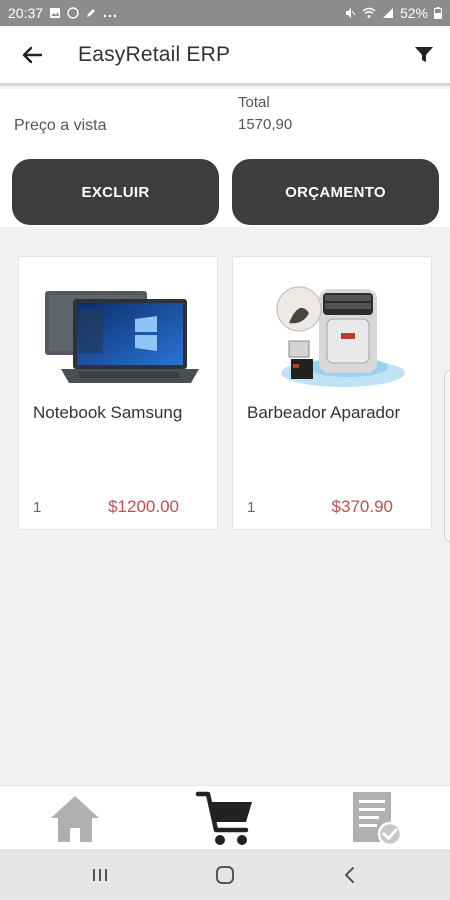 The image size is (450, 900). What do you see at coordinates (447, 456) in the screenshot?
I see `edge-panel-handle` at bounding box center [447, 456].